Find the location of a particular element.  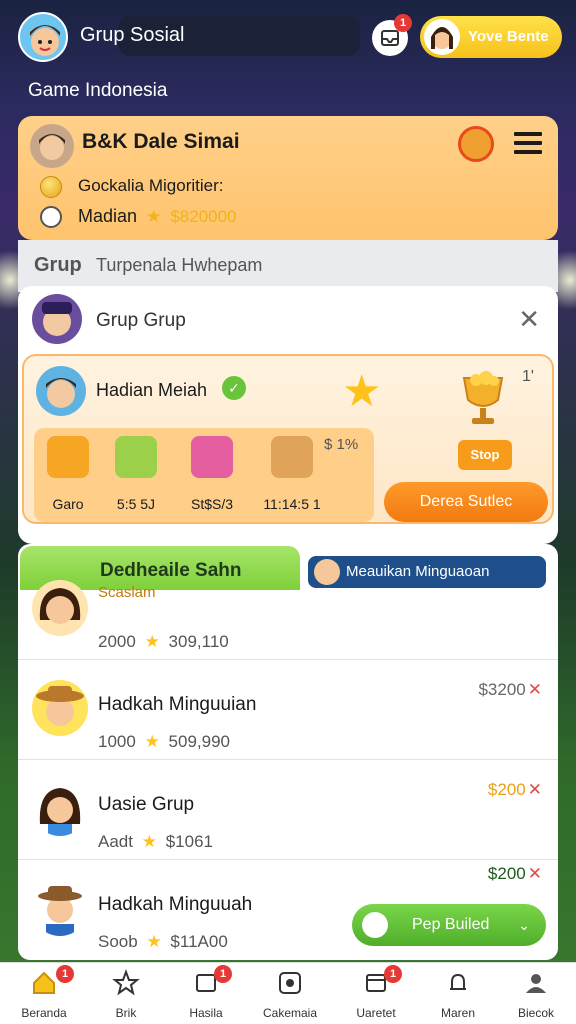

chat-icon is located at coordinates (375, 925).